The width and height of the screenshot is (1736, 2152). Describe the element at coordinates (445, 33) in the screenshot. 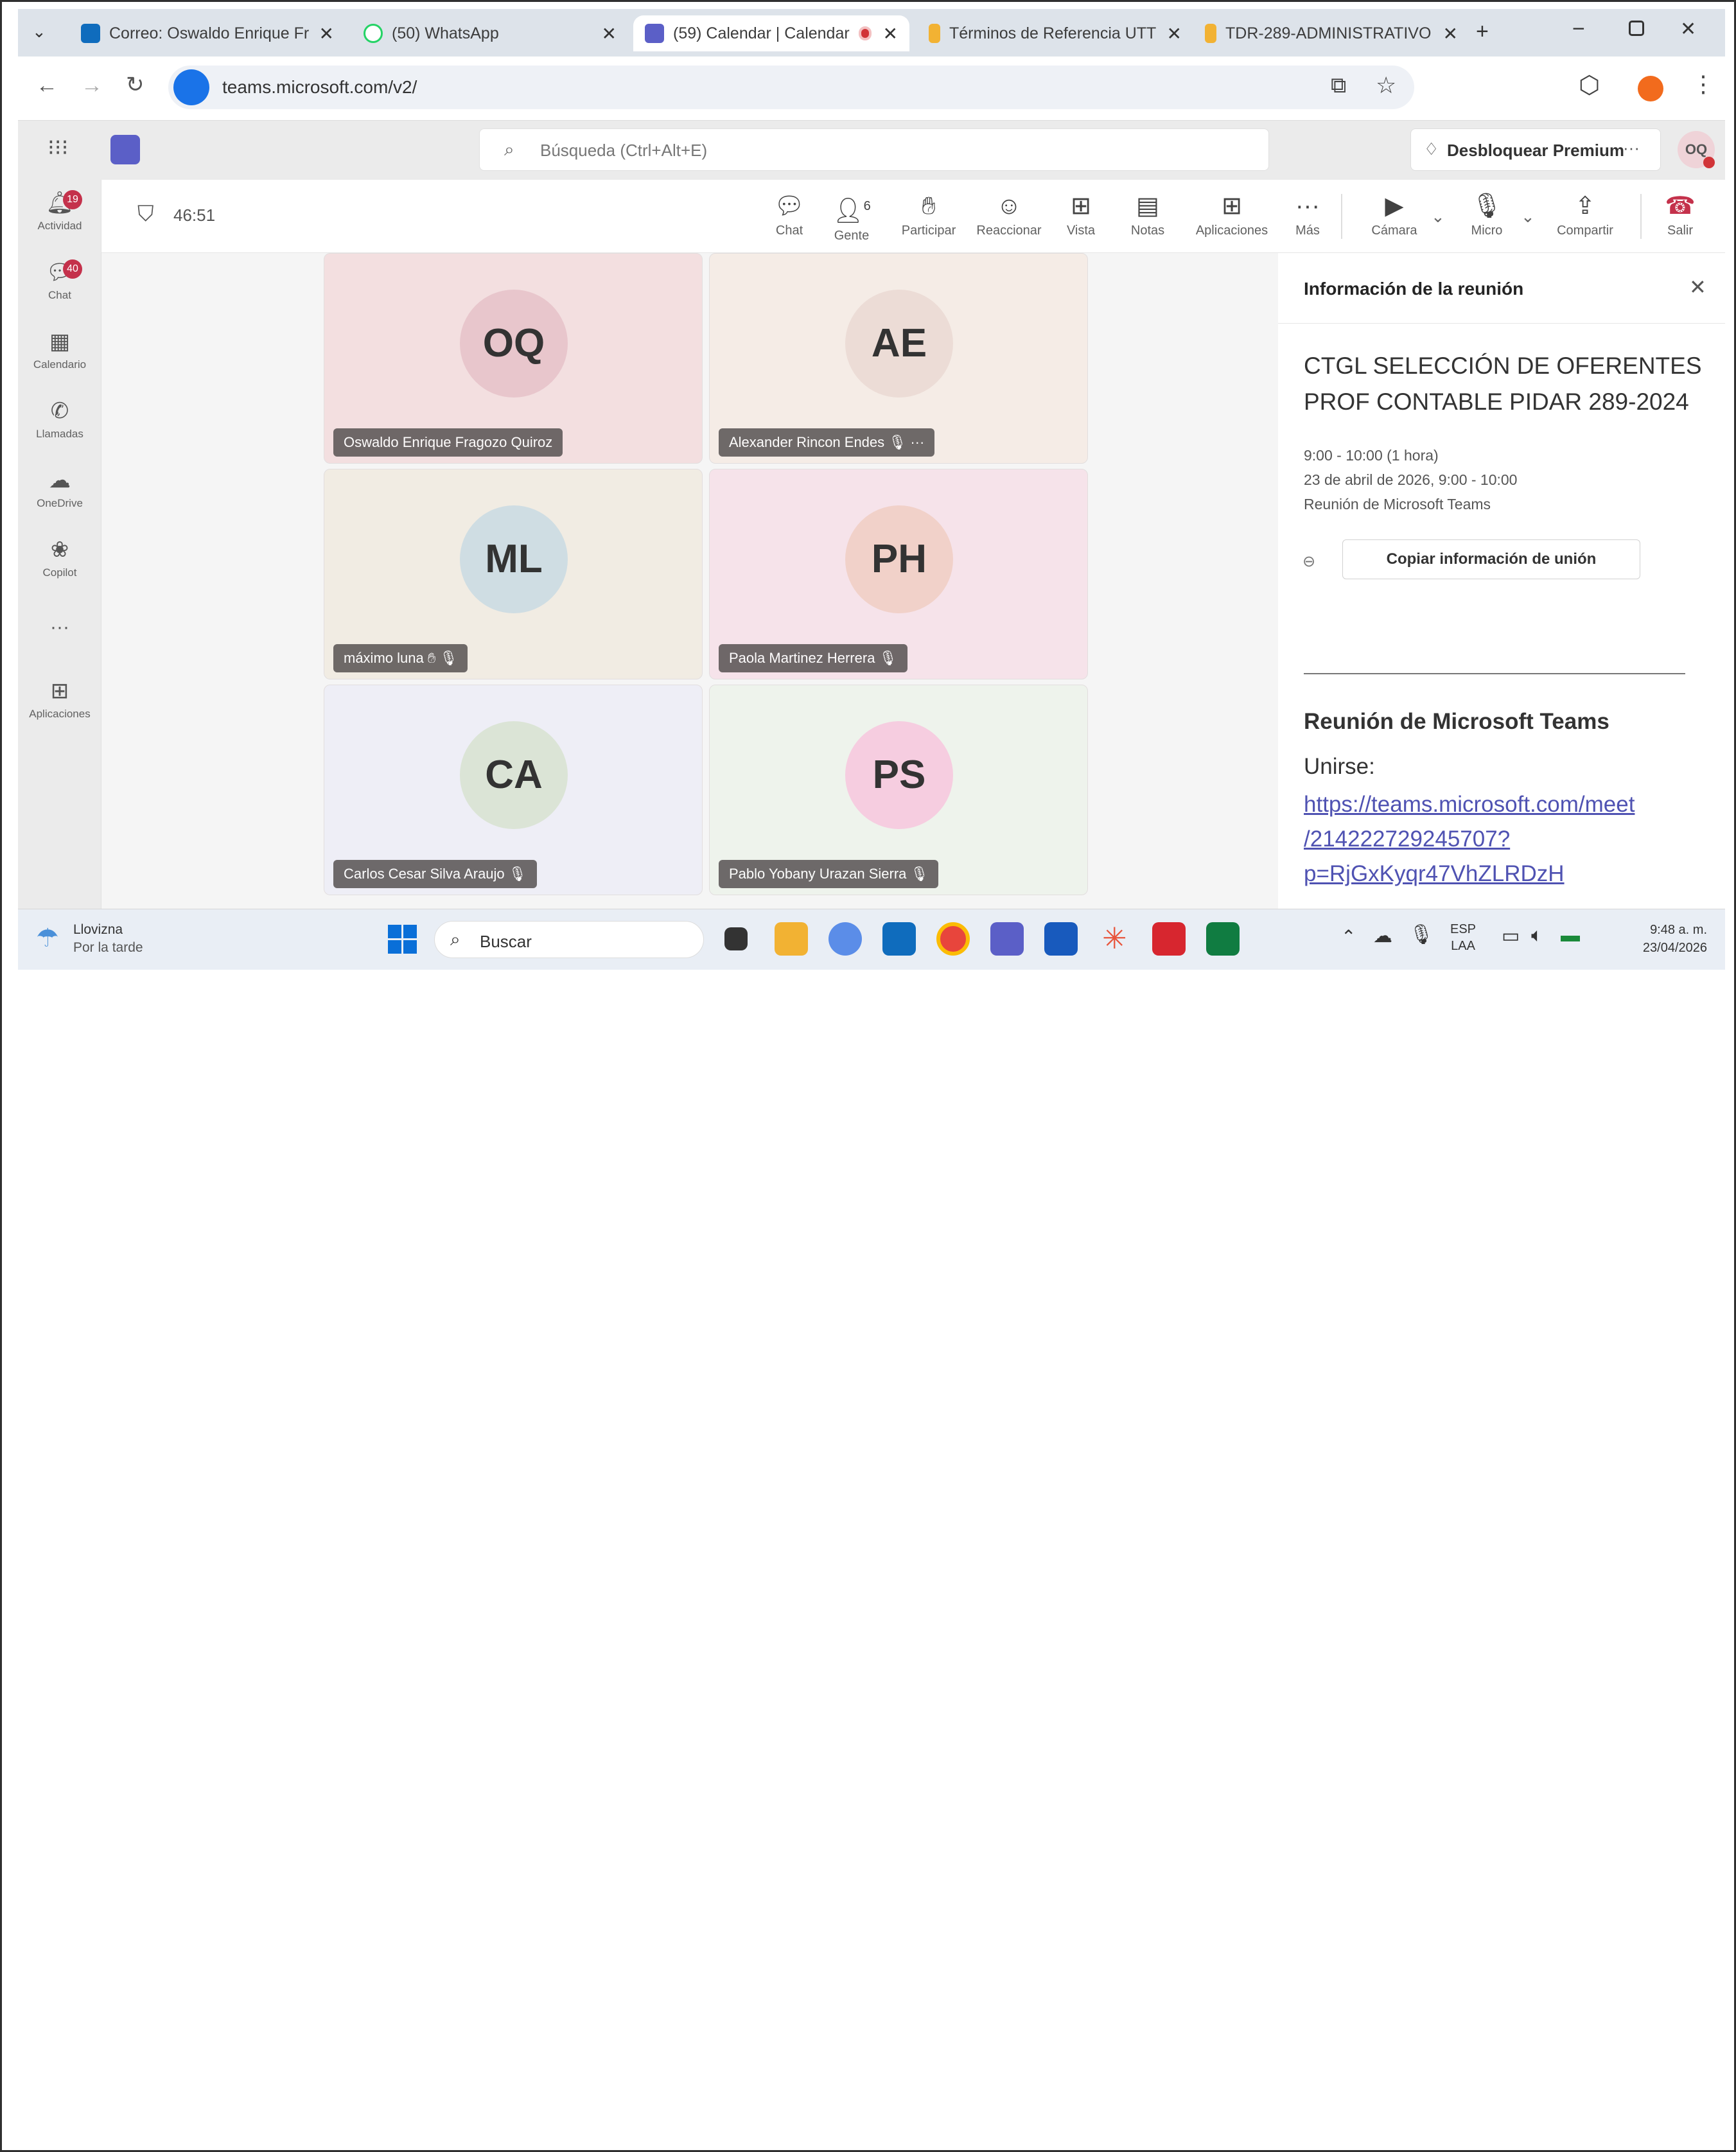

I see `tab-label: (50) WhatsApp` at that location.